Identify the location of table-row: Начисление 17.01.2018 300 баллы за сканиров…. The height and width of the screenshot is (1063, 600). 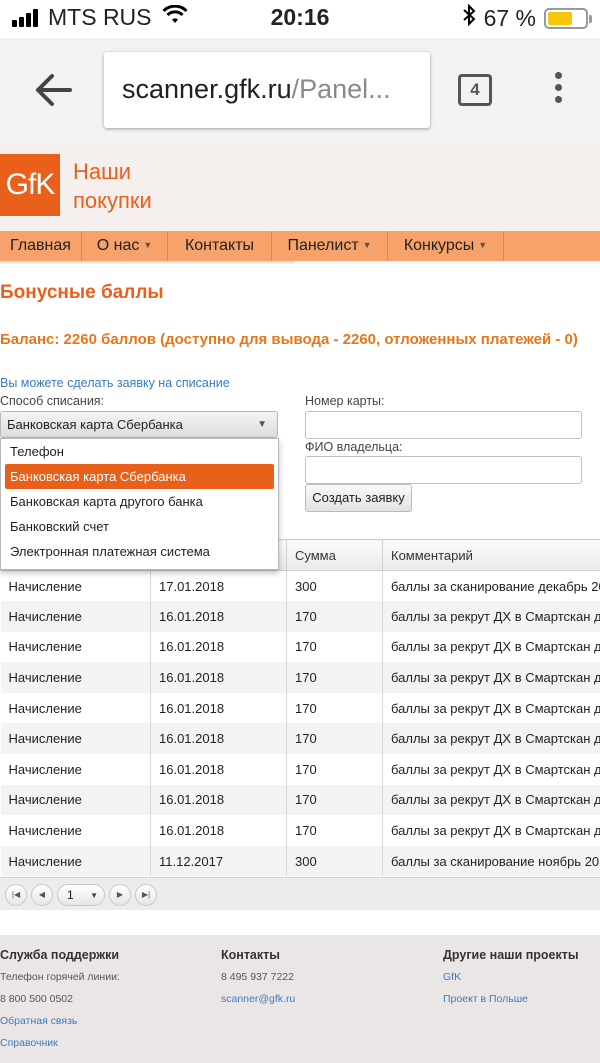
(300, 586).